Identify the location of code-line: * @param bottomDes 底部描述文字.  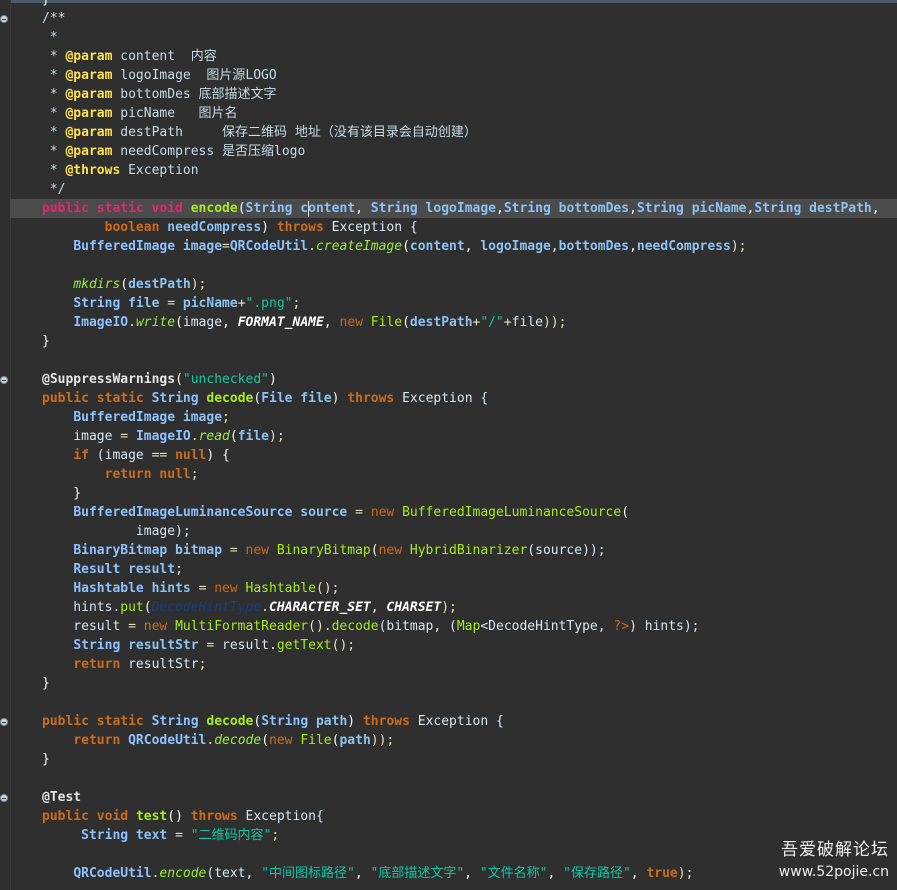
(453, 94).